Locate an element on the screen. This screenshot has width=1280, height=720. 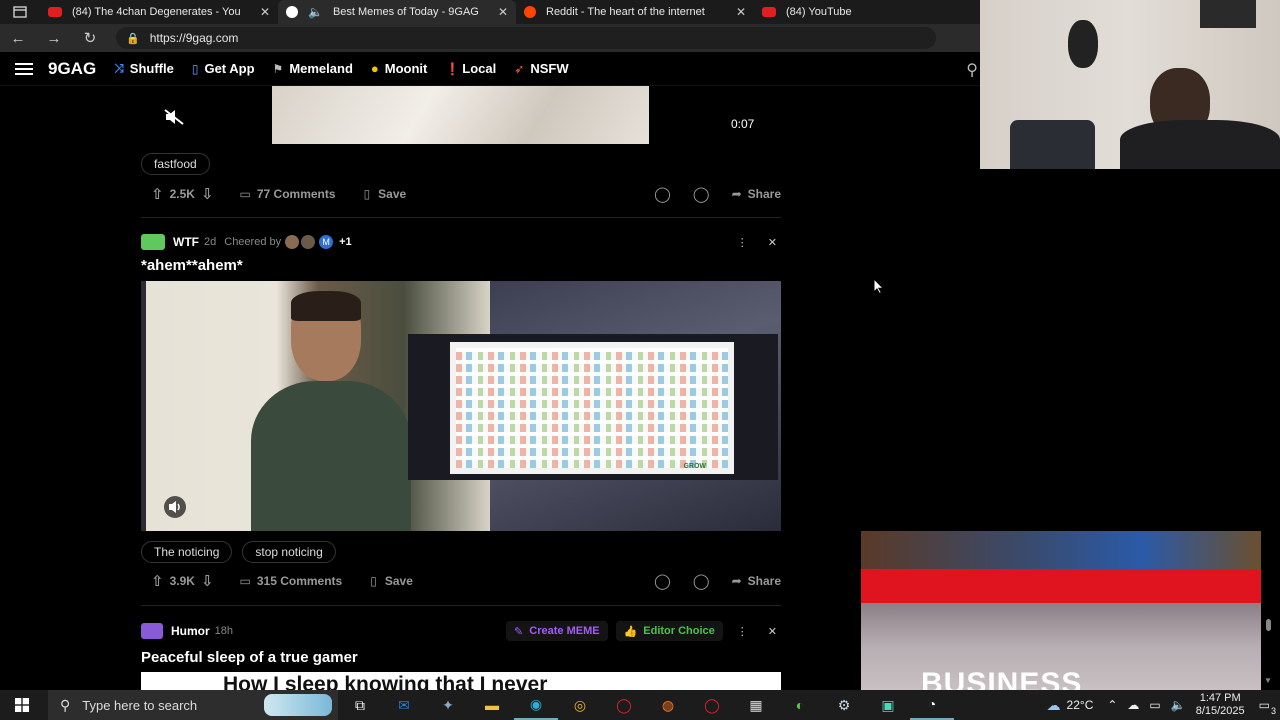
muted-icon is located at coordinates (174, 117).